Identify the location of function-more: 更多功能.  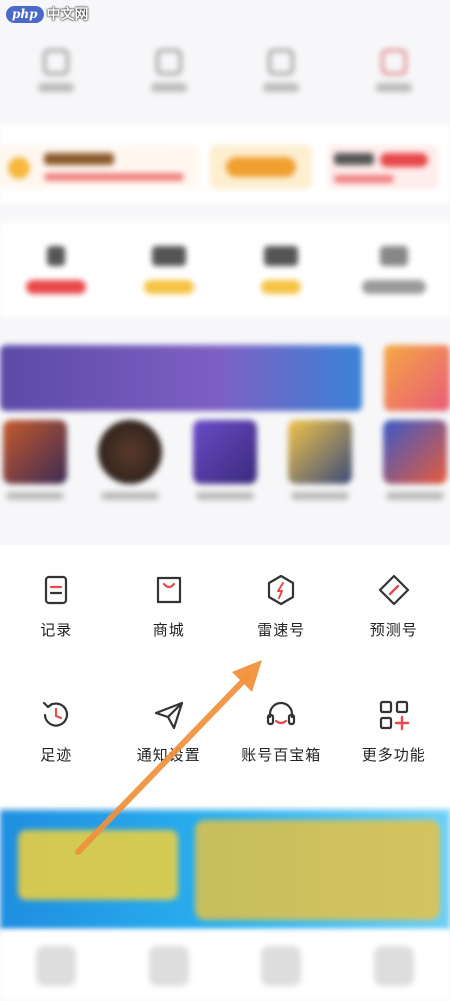
(394, 732).